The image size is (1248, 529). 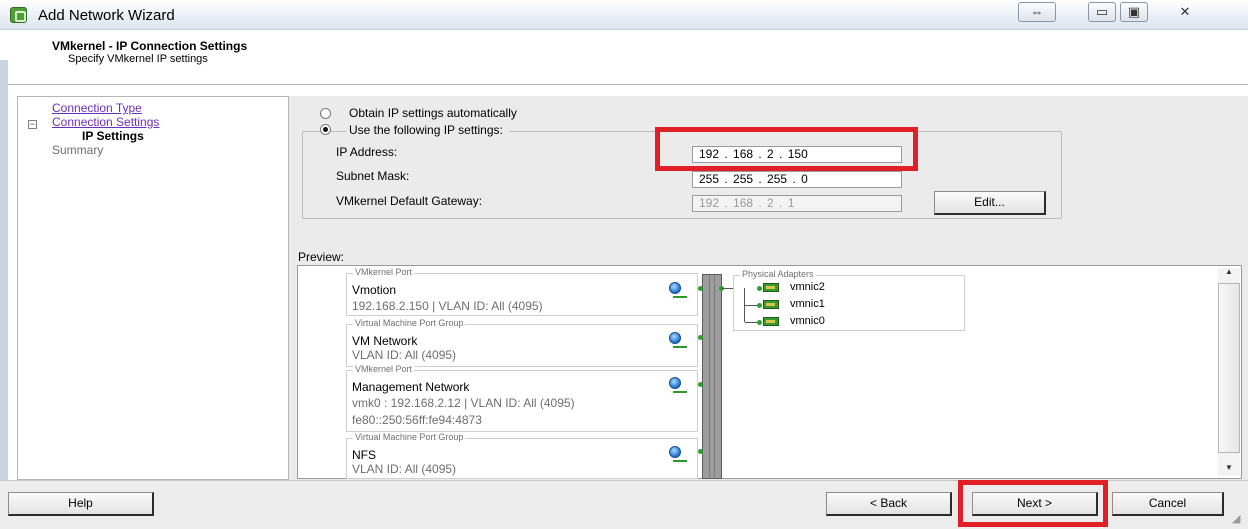 What do you see at coordinates (427, 130) in the screenshot?
I see `radio-use-following-label: Use the following IP settings:` at bounding box center [427, 130].